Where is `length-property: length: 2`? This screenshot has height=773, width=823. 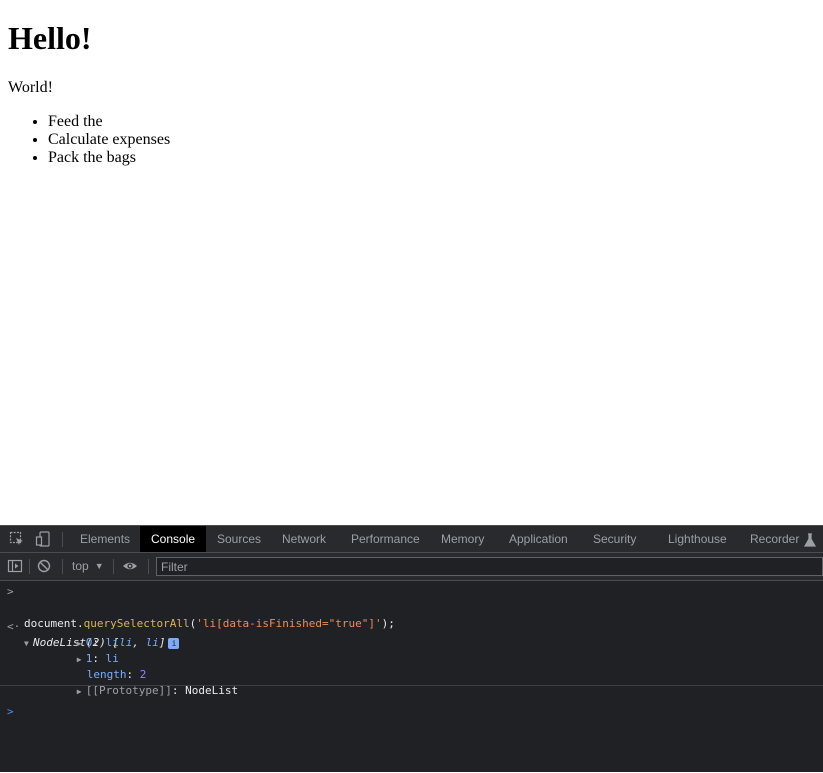
length-property: length: 2 is located at coordinates (116, 674).